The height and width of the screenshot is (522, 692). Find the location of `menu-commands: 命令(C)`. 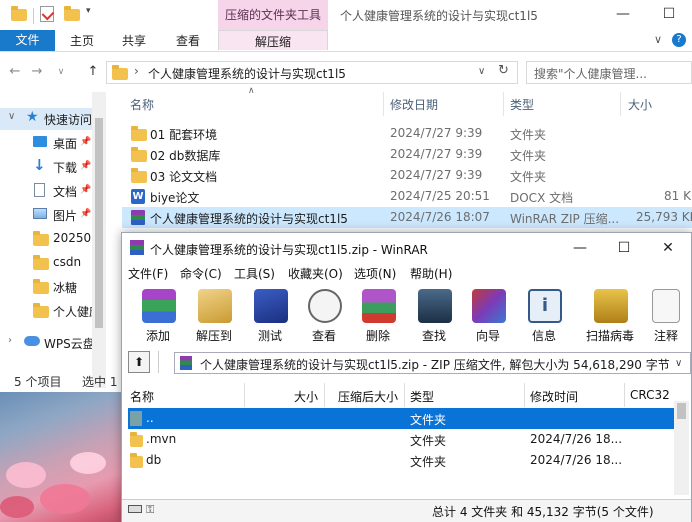

menu-commands: 命令(C) is located at coordinates (201, 273).